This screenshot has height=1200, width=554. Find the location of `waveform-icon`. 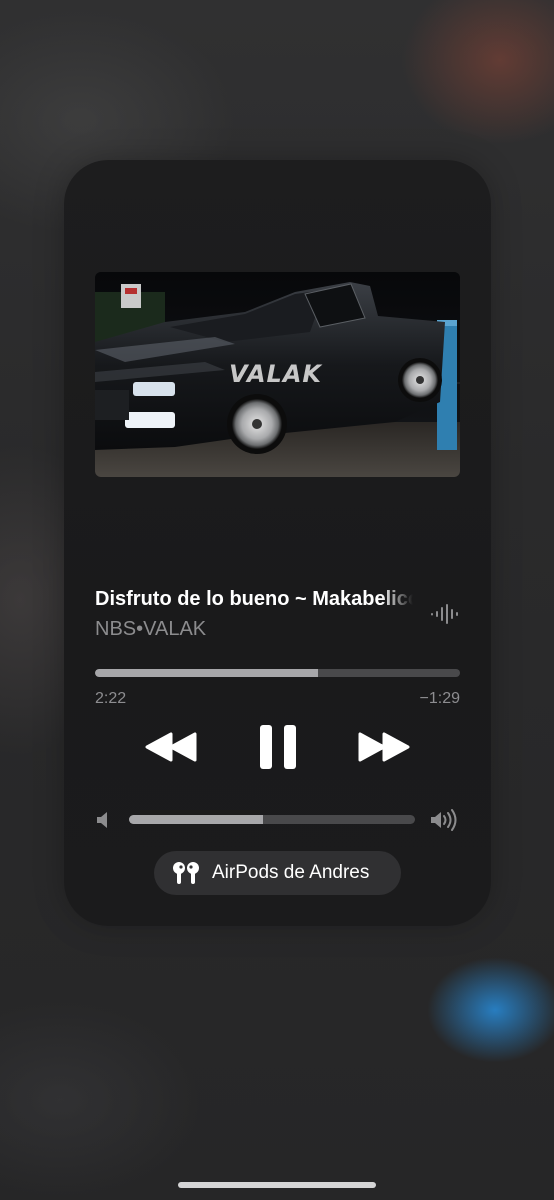

waveform-icon is located at coordinates (444, 614).